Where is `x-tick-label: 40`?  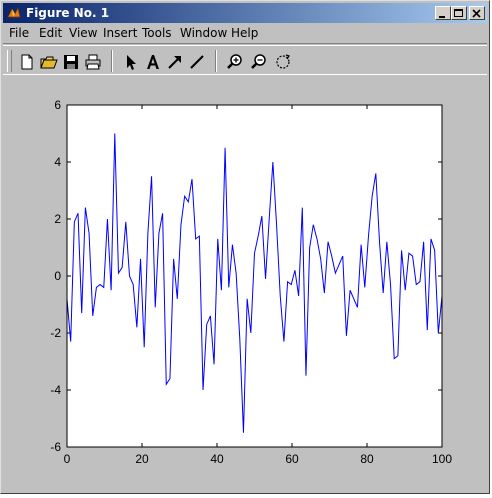
x-tick-label: 40 is located at coordinates (217, 459).